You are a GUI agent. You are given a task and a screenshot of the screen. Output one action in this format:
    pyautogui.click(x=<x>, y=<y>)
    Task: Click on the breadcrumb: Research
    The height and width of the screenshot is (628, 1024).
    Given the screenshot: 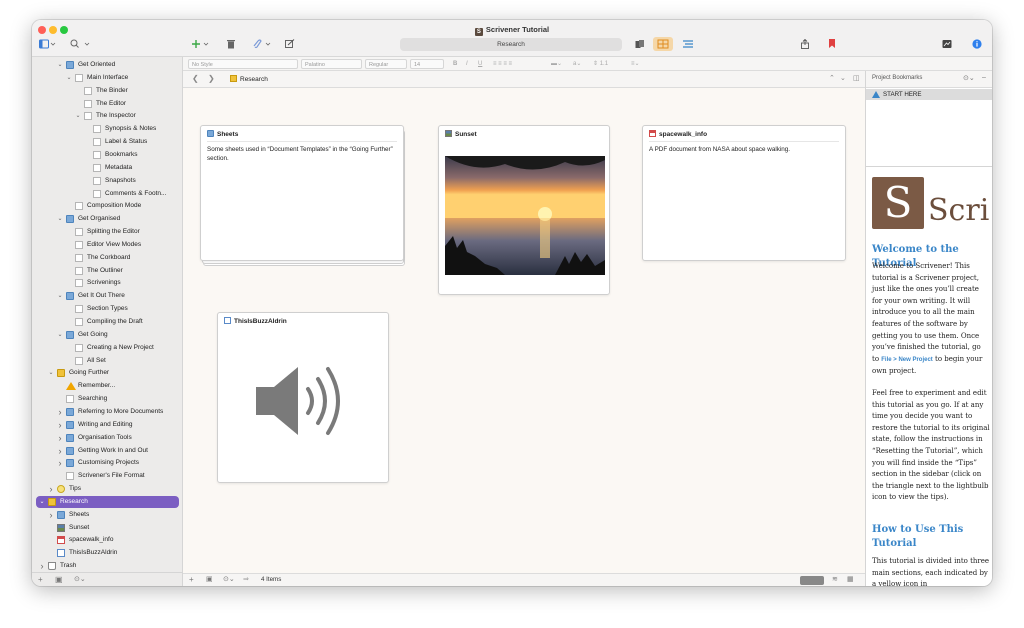 What is the action you would take?
    pyautogui.click(x=249, y=79)
    